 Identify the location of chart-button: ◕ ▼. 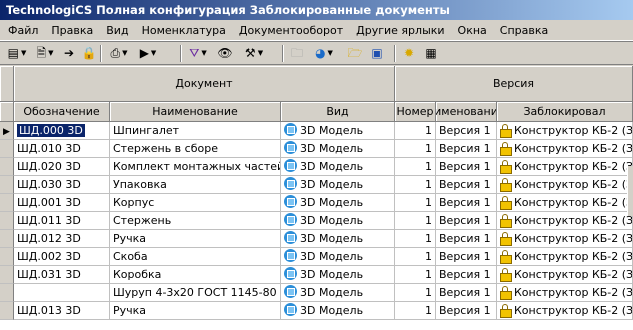
(324, 53).